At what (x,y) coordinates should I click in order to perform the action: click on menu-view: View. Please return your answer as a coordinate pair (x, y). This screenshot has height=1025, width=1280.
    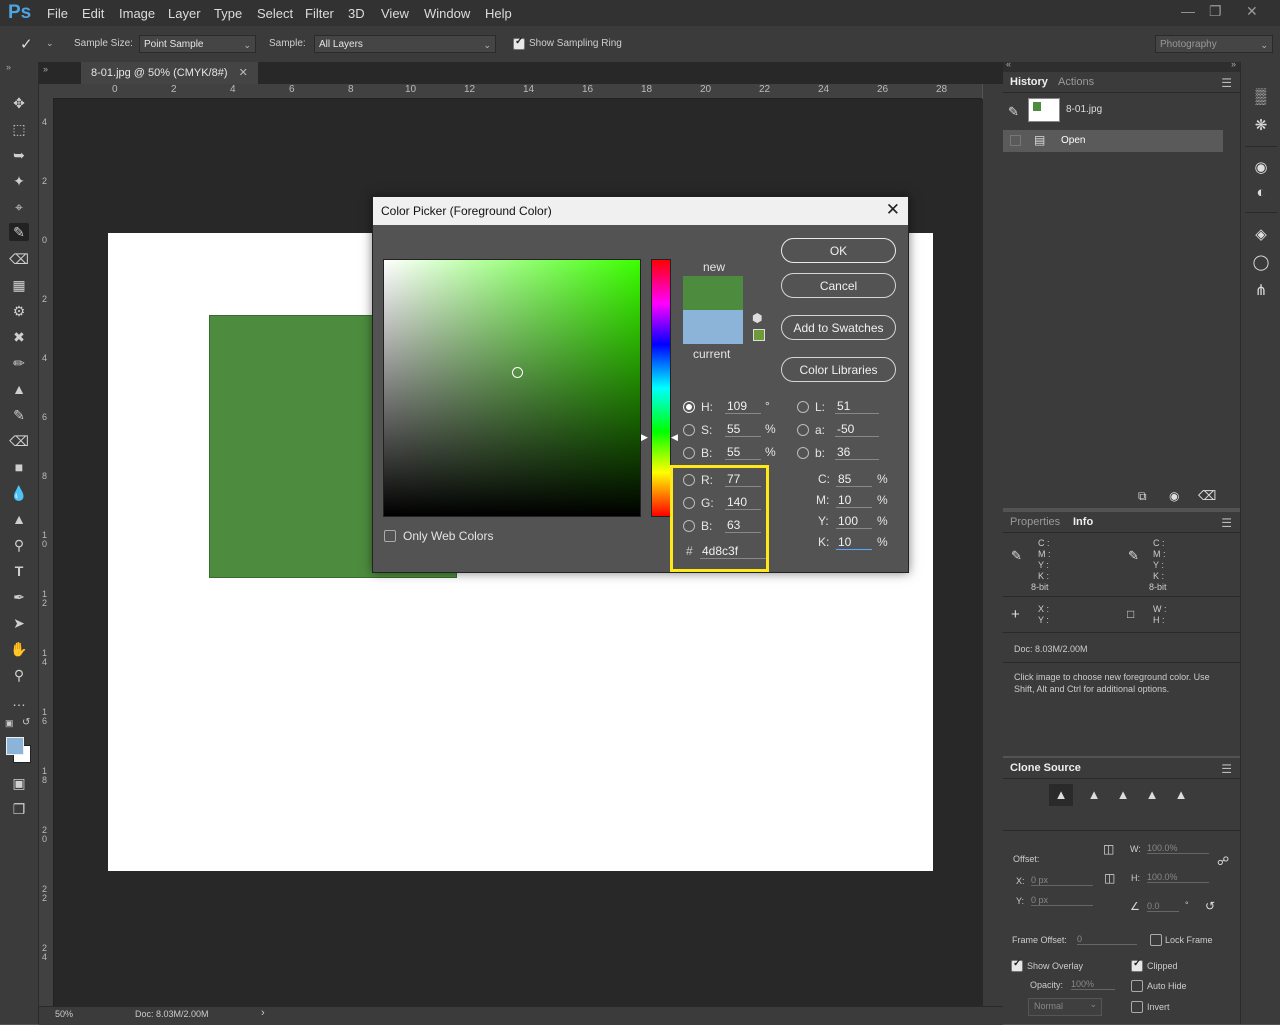
    Looking at the image, I should click on (395, 13).